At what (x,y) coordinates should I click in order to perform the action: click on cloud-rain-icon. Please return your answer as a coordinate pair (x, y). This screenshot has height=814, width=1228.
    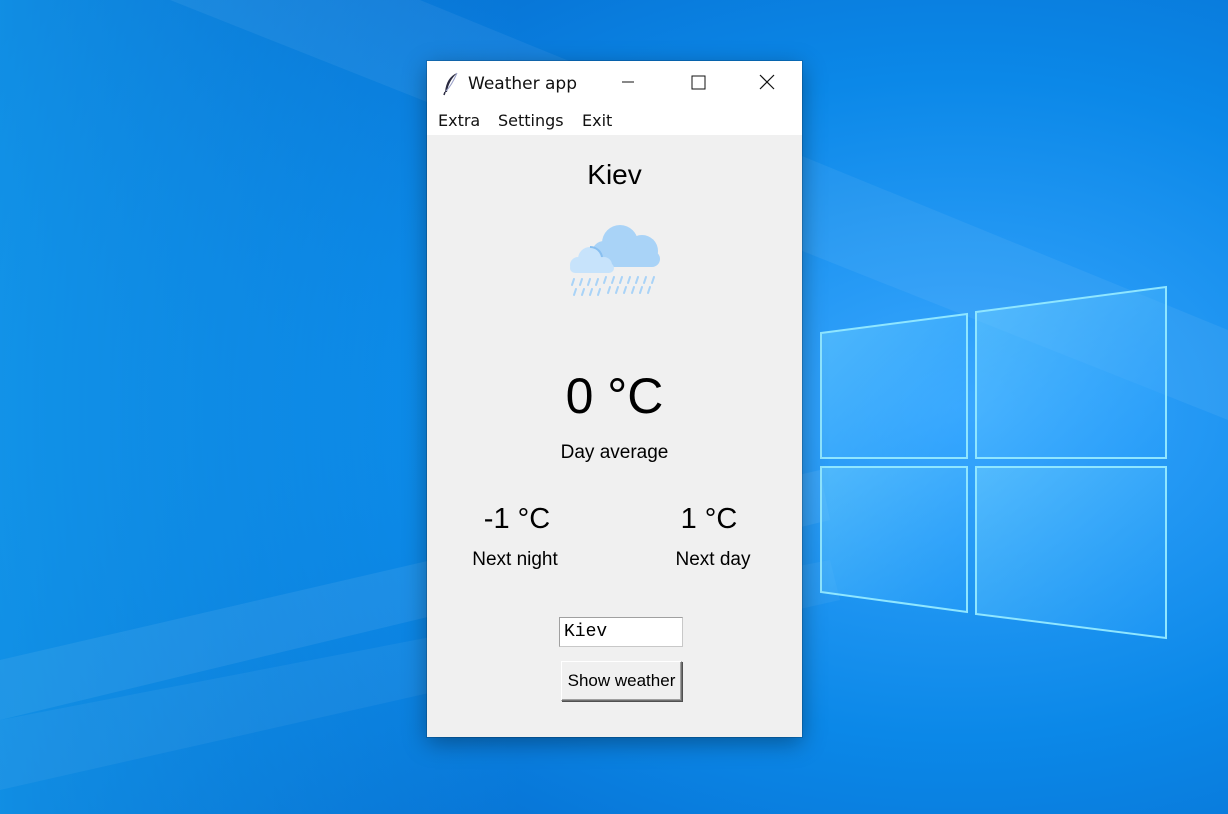
    Looking at the image, I should click on (616, 261).